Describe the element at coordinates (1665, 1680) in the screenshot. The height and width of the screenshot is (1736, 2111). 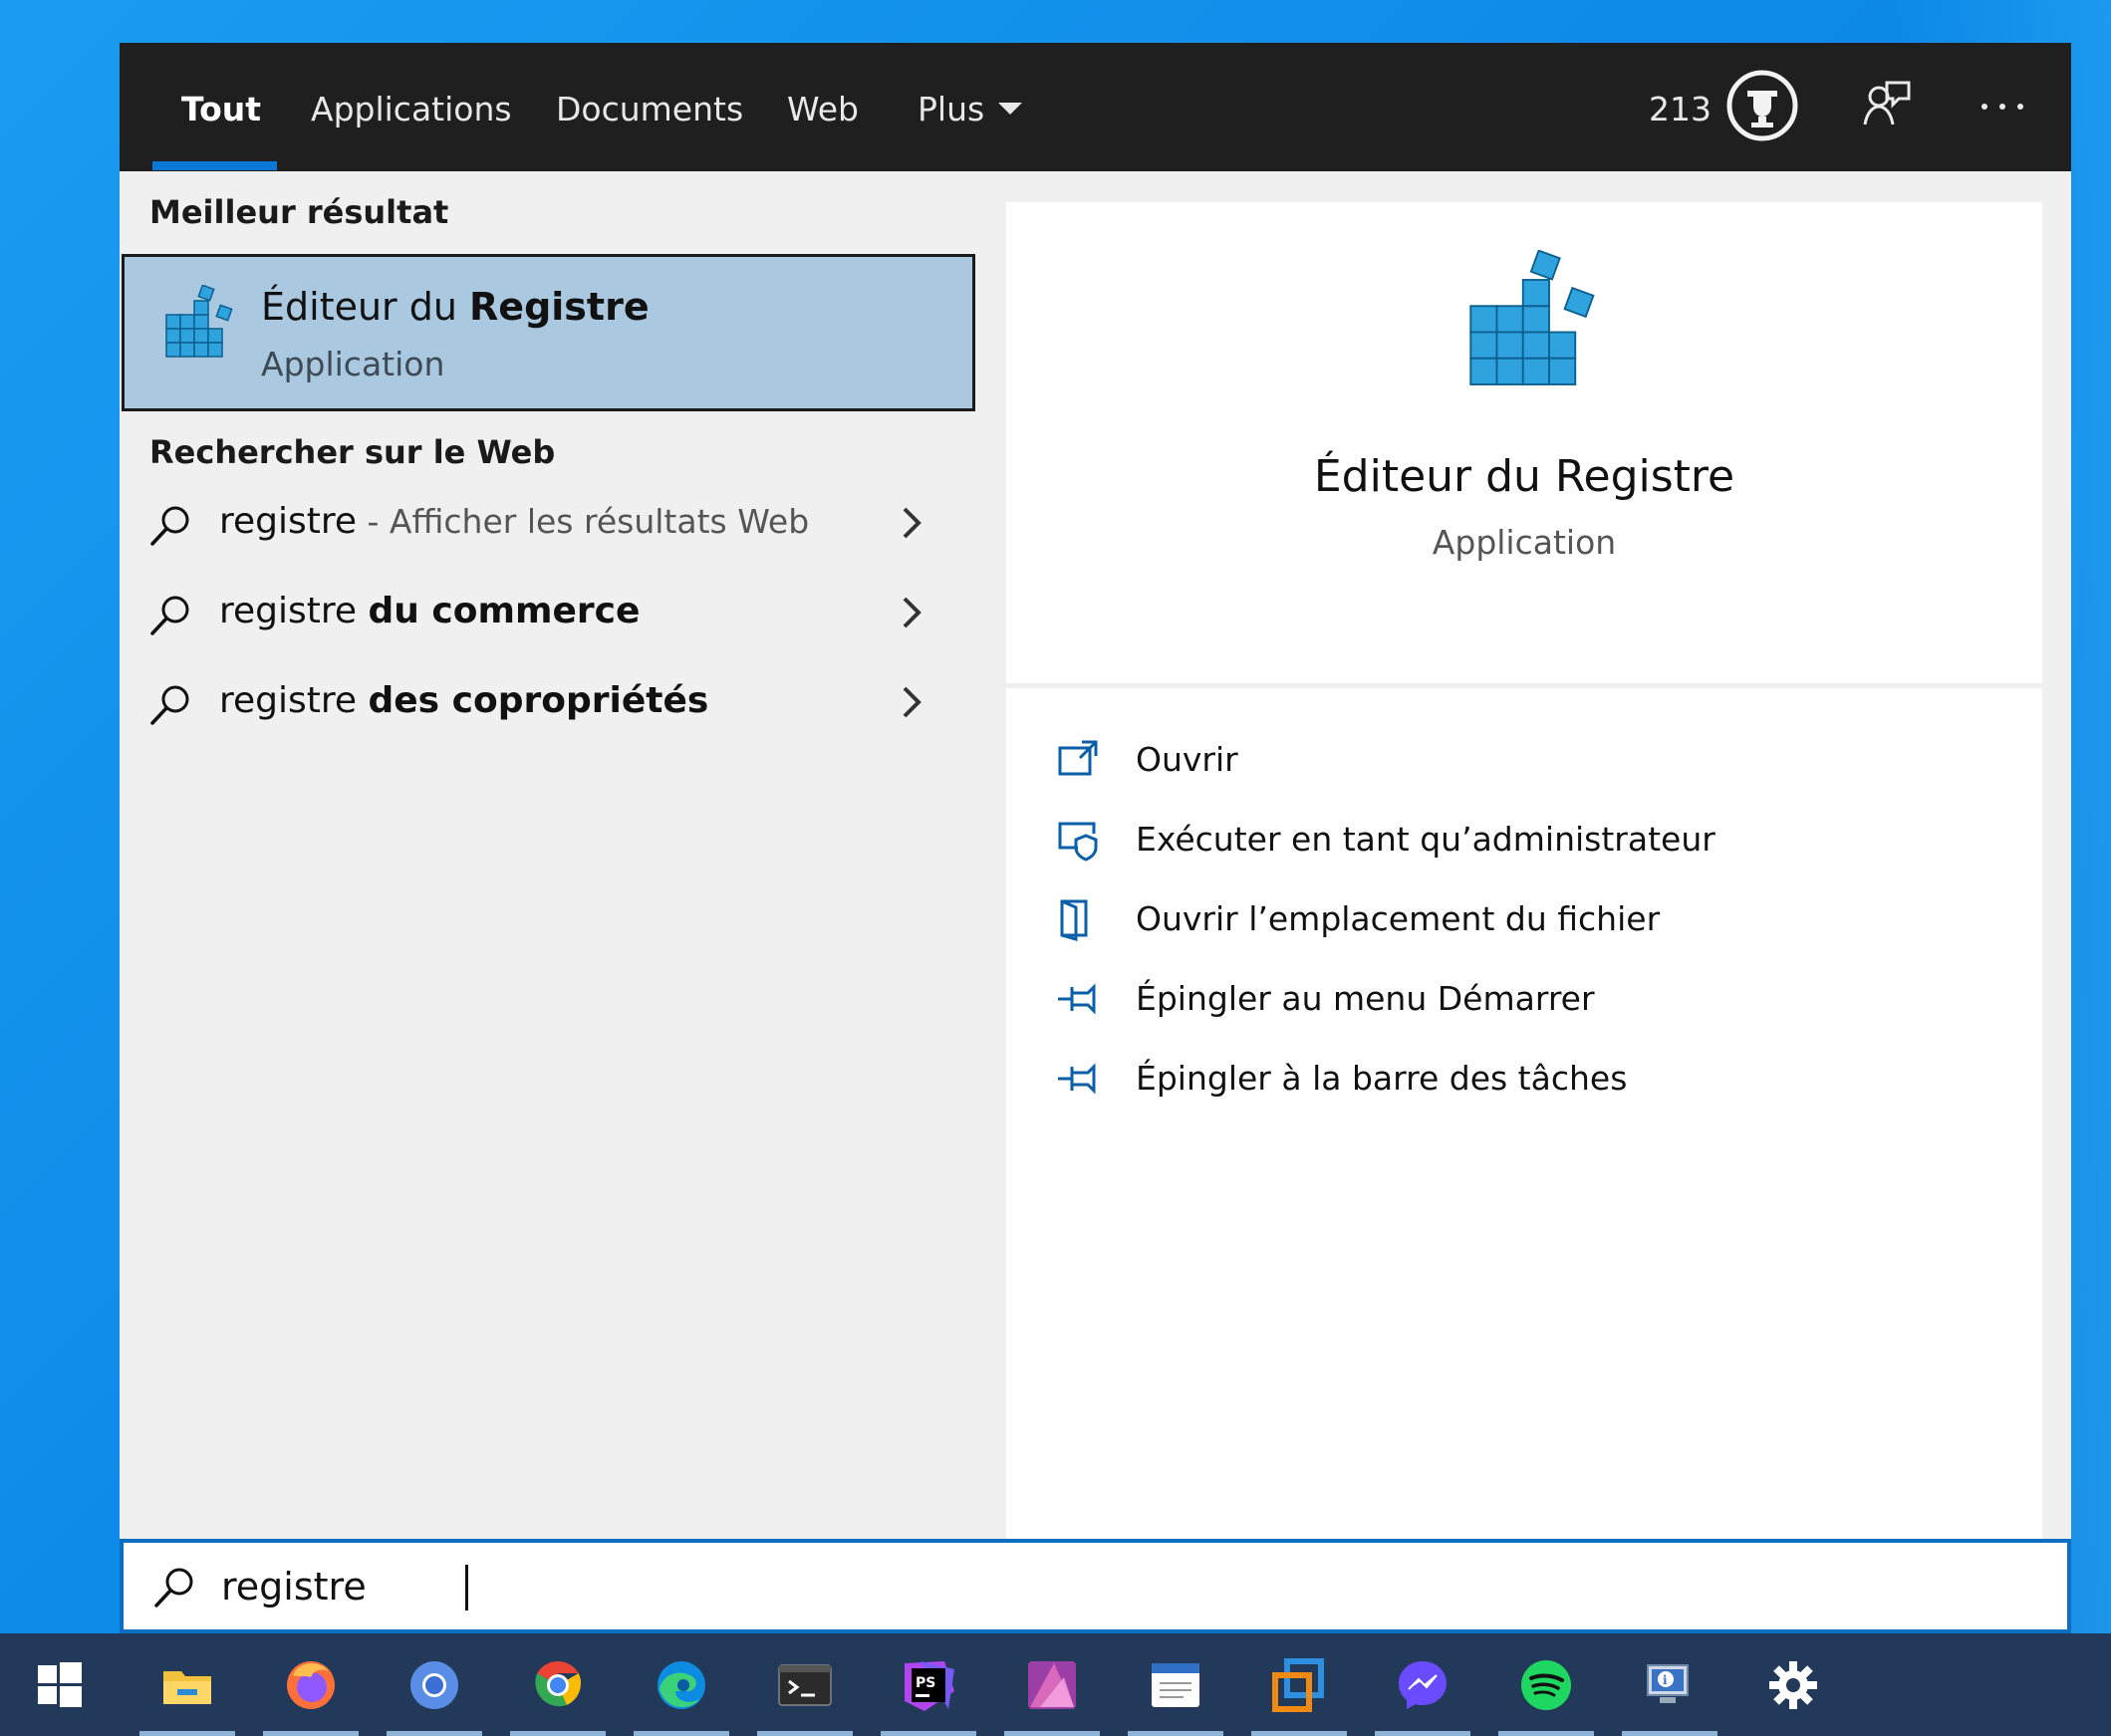
I see `svg-text: i` at that location.